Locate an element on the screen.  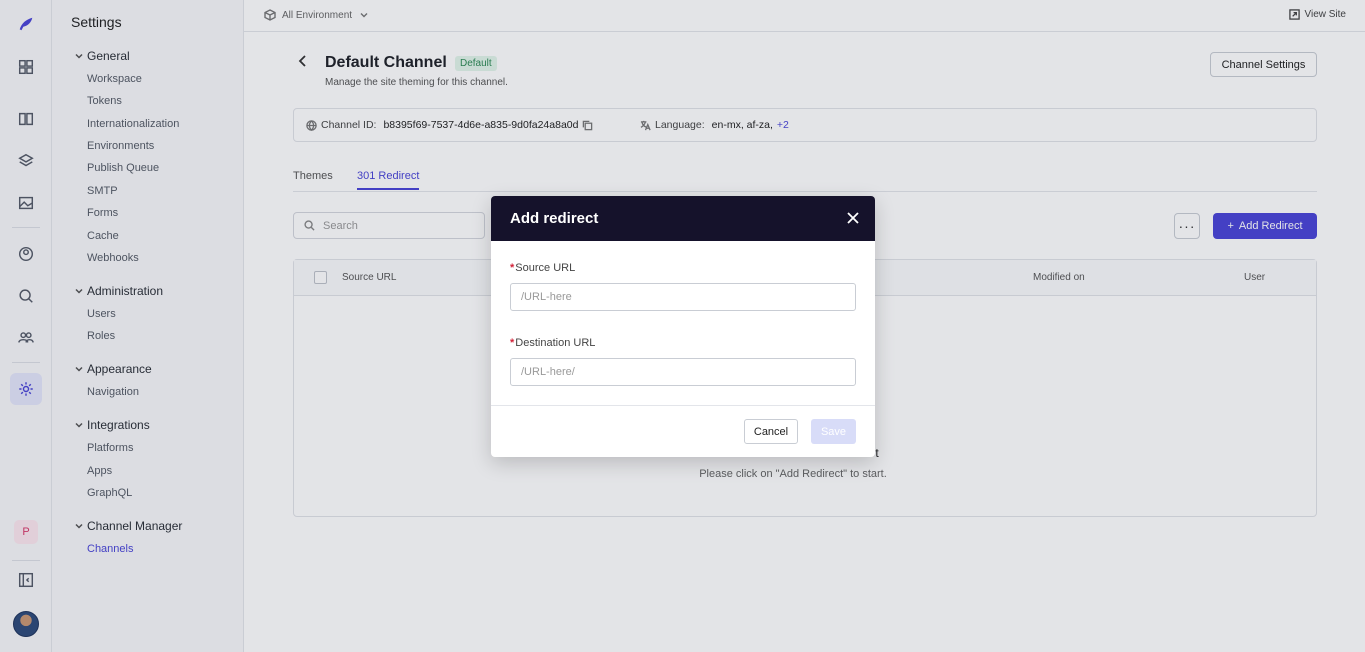
source-url-label-text: Source URL is located at coordinates (545, 268).